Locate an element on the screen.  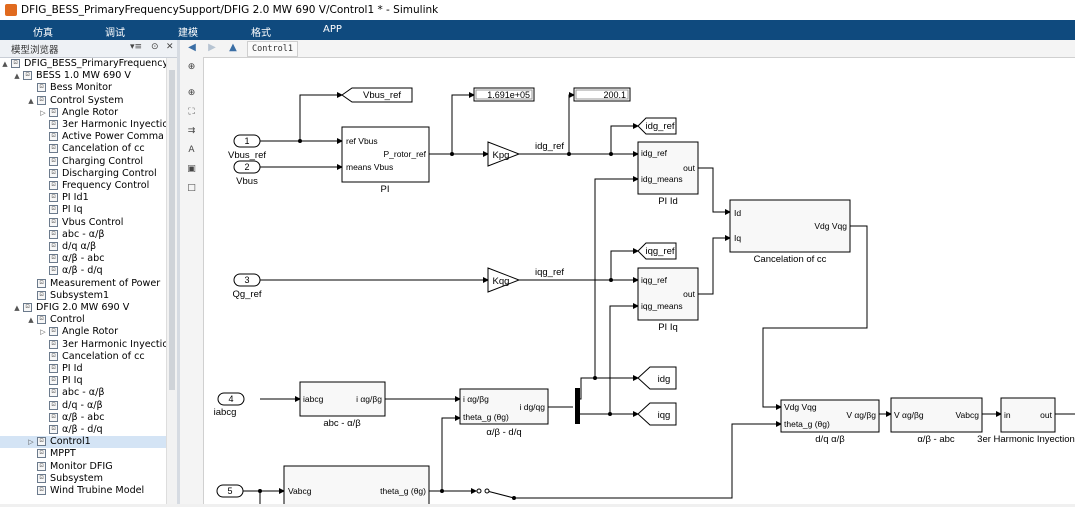
back-arrow-icon: ◀ is located at coordinates (192, 48).